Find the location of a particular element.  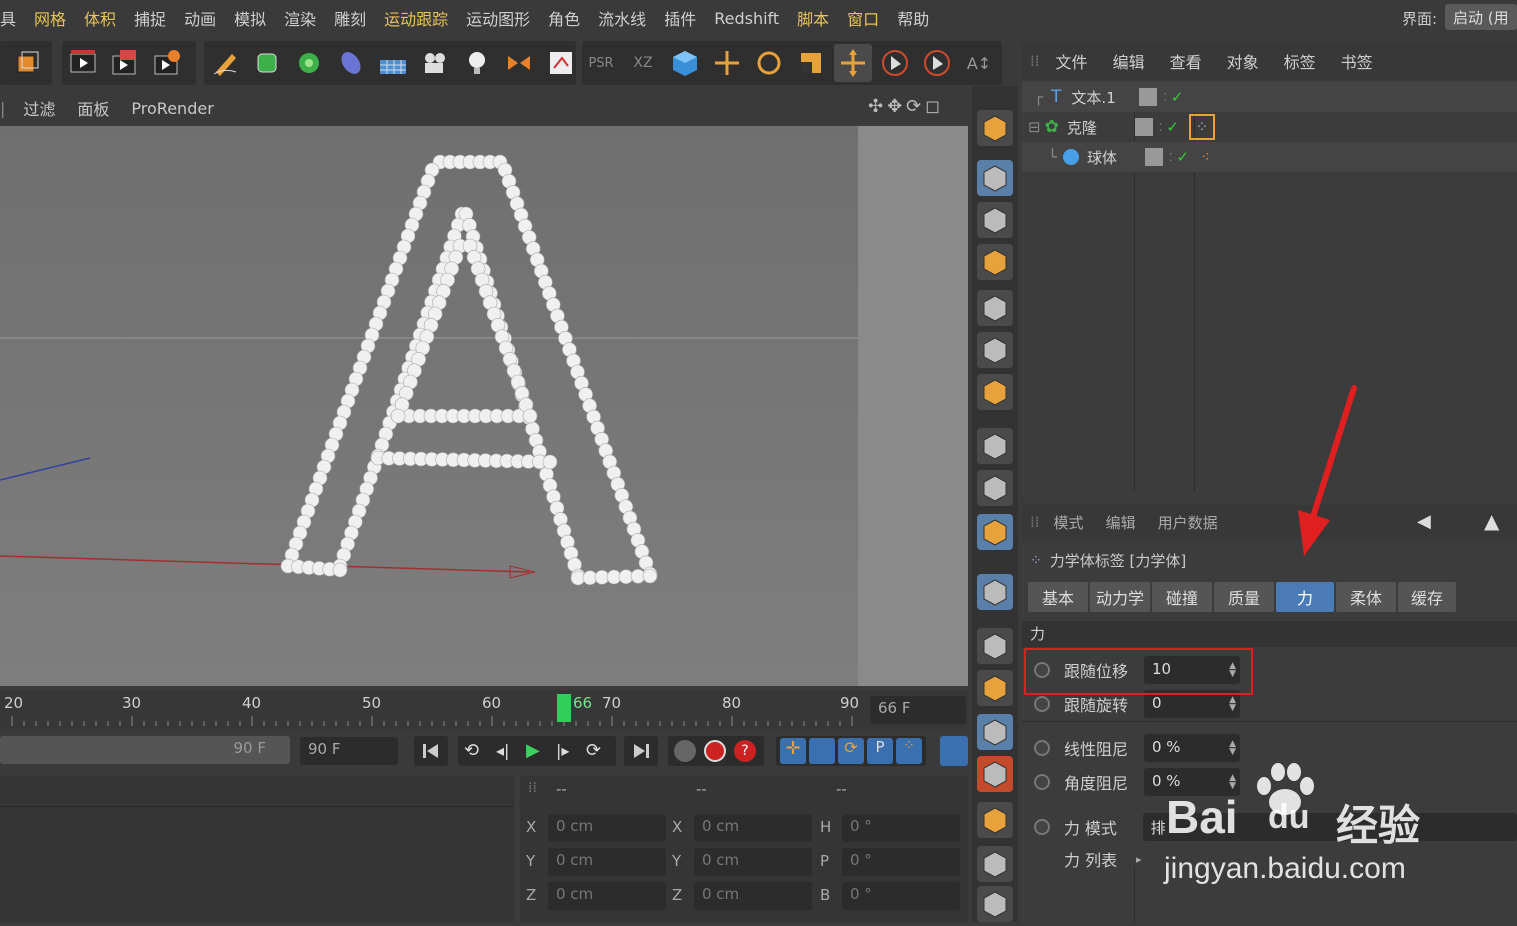

tab-basic: 基本 is located at coordinates (1058, 597).